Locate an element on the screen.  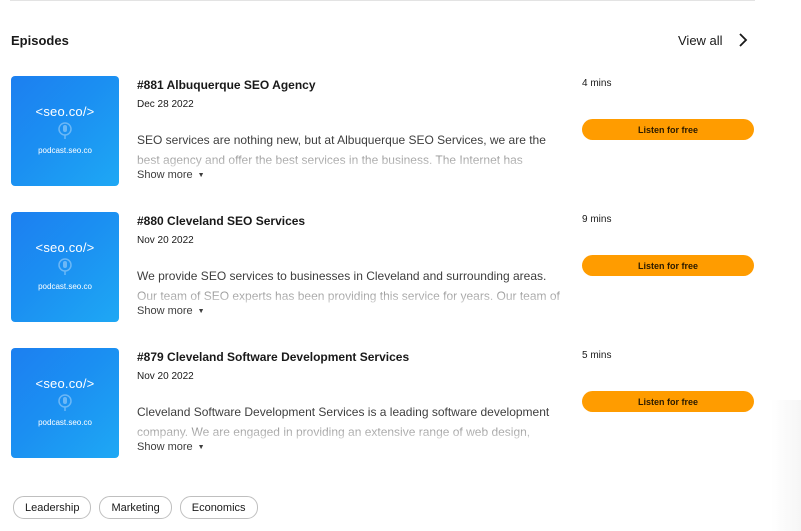
tag-marketing: Marketing is located at coordinates (135, 507).